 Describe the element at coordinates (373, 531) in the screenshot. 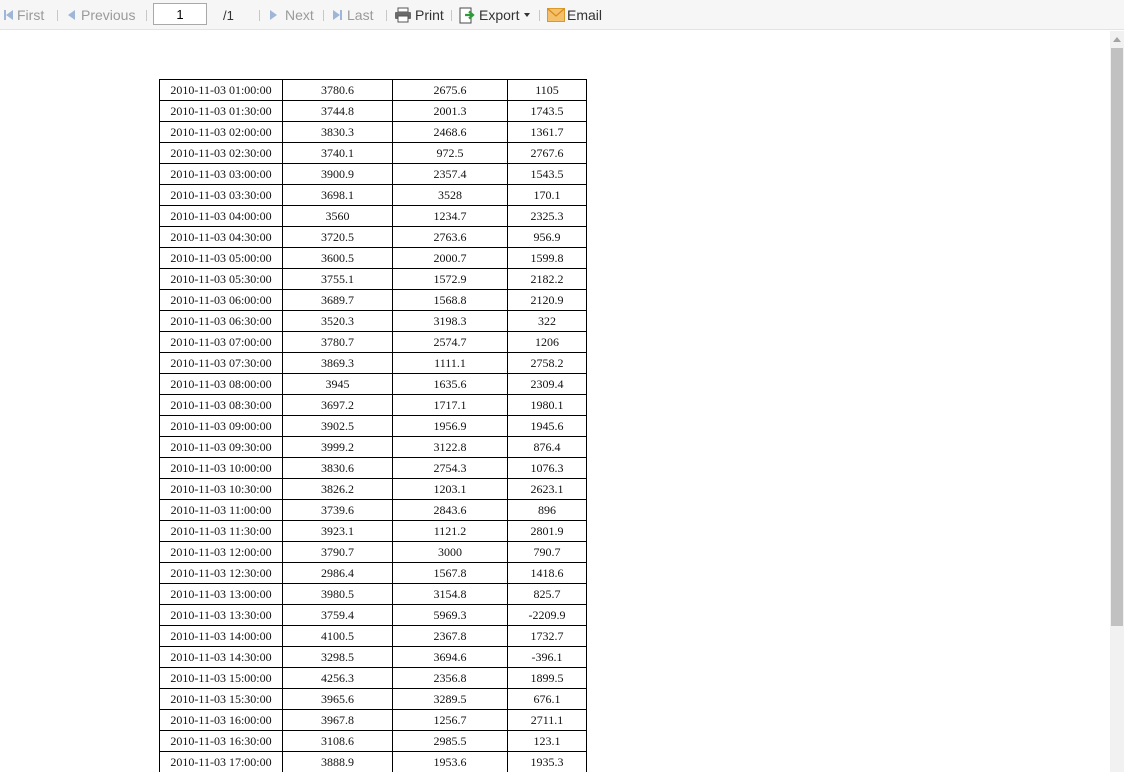

I see `table-row: 2010-11-03 11:30:00 3923.1 1121.2 2801.9` at that location.